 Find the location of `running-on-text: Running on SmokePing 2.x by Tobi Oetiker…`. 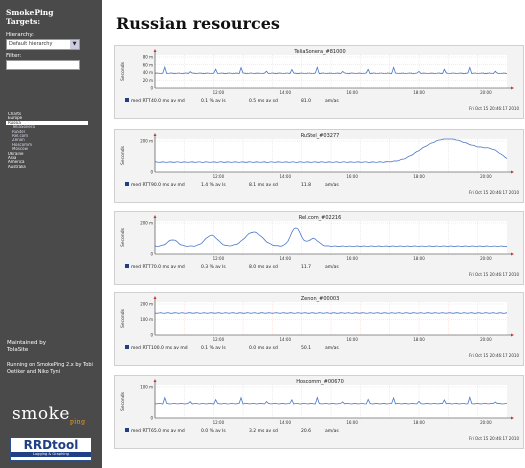

running-on-text: Running on SmokePing 2.x by Tobi Oetiker… is located at coordinates (50, 368).